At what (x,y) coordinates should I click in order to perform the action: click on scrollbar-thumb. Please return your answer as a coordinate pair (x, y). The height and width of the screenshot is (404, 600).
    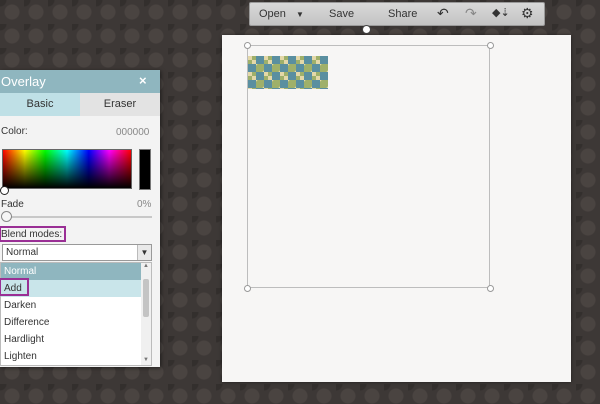
    Looking at the image, I should click on (146, 298).